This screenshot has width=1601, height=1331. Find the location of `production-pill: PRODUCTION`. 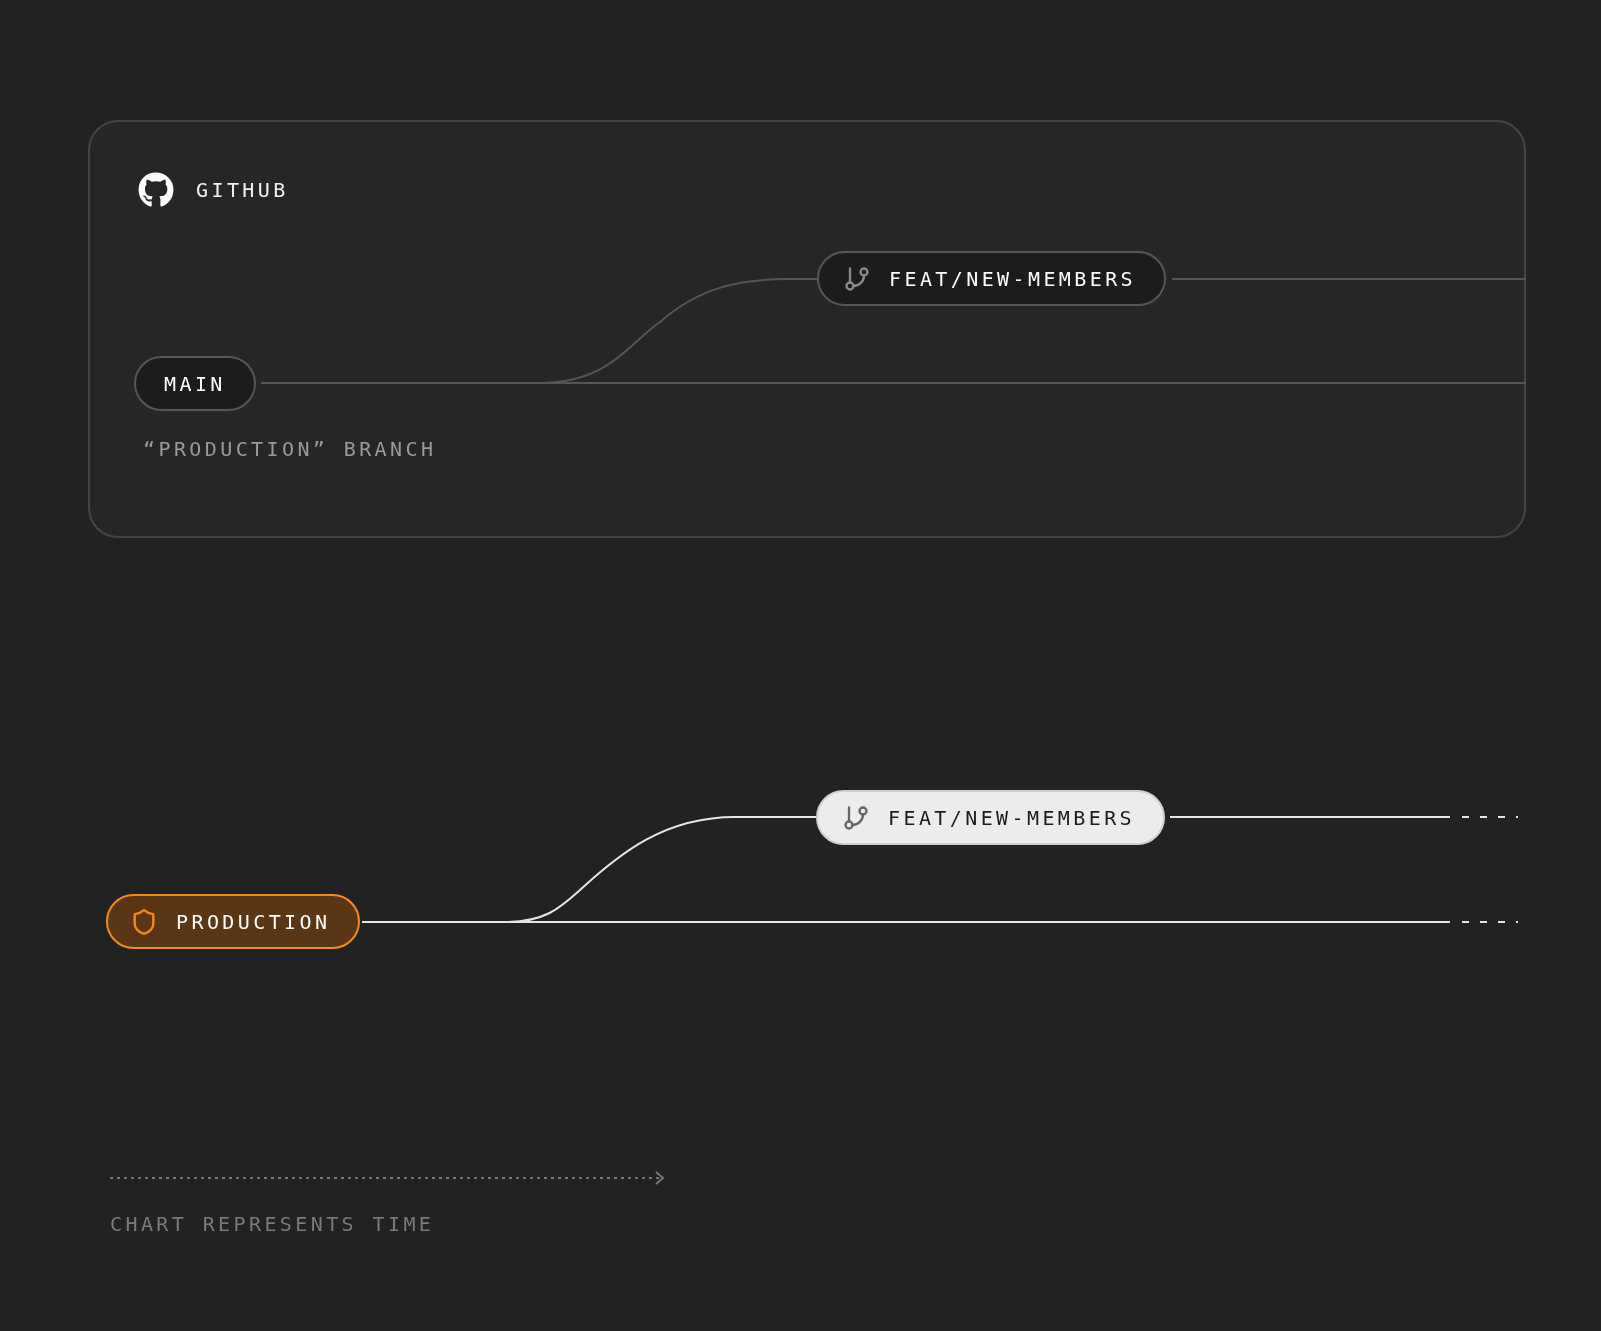

production-pill: PRODUCTION is located at coordinates (233, 921).